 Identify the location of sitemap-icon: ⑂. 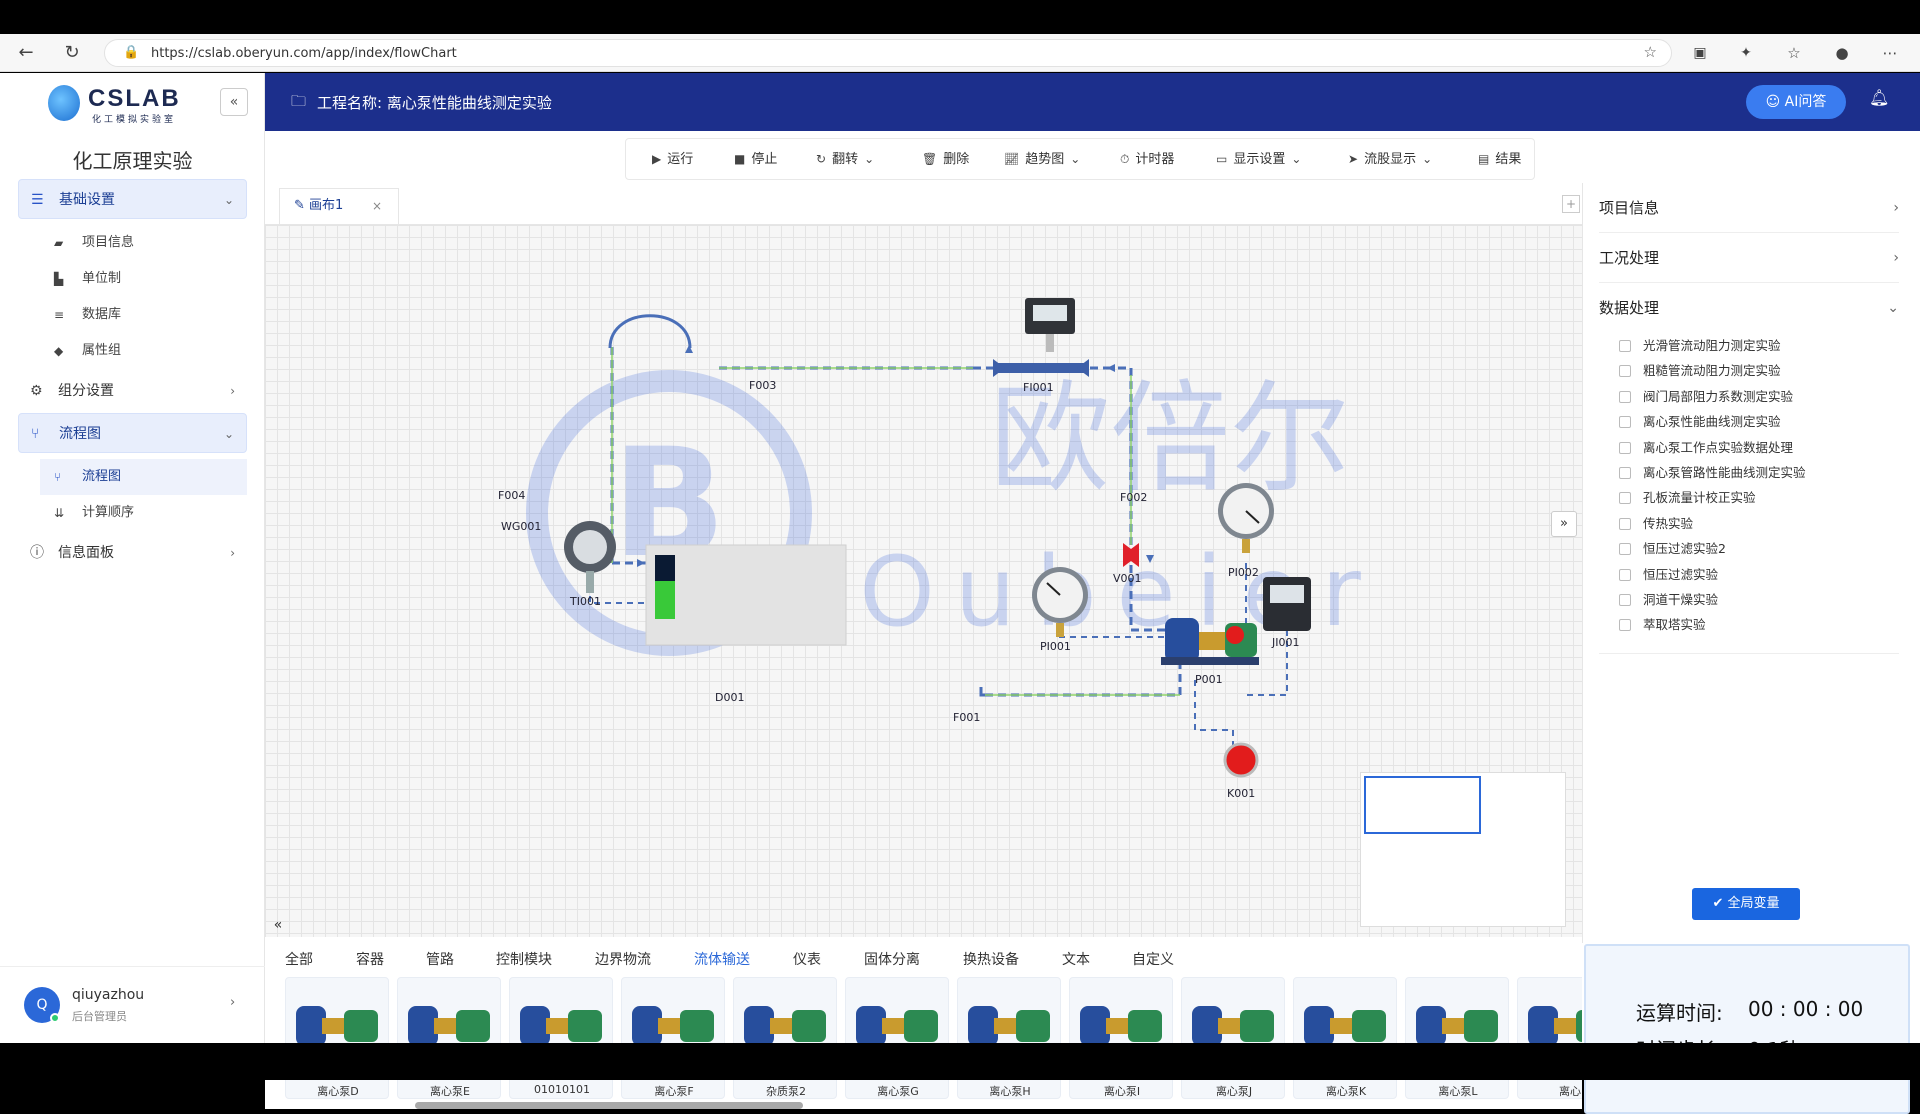
(58, 477).